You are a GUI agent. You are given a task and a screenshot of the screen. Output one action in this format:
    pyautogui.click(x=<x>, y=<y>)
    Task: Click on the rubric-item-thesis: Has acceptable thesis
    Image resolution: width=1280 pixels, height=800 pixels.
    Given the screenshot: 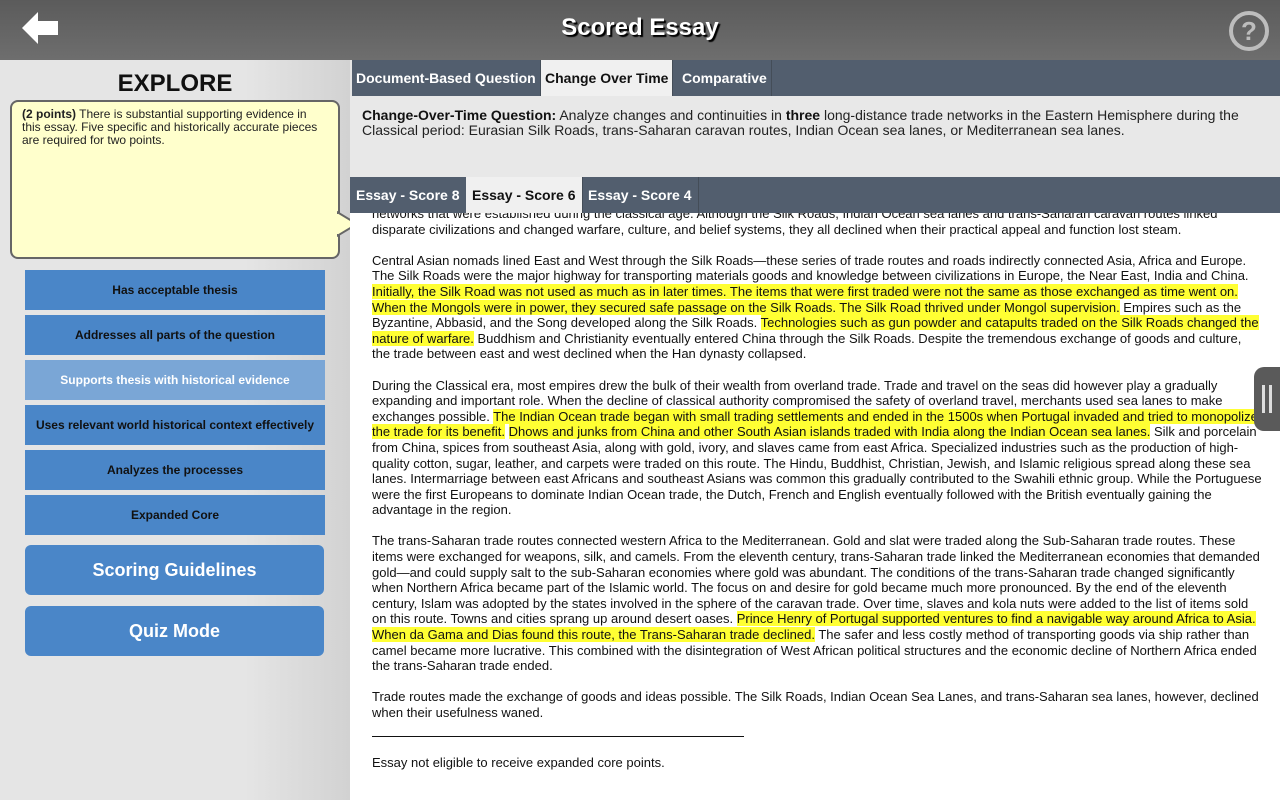 What is the action you would take?
    pyautogui.click(x=175, y=290)
    